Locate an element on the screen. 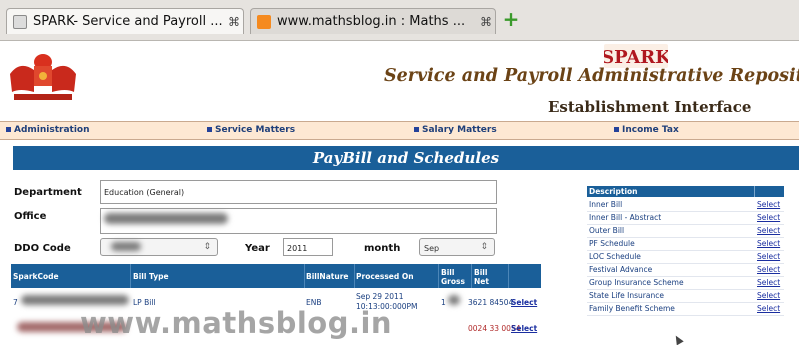 This screenshot has height=345, width=799. menu-item-administration: Administration is located at coordinates (48, 130).